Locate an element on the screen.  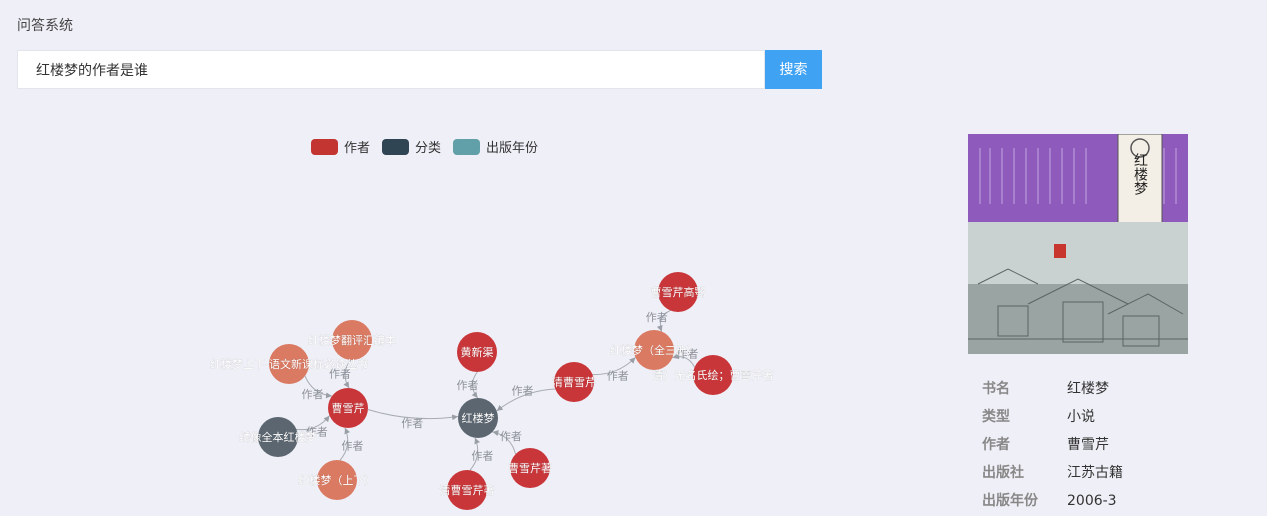
info-key: 作者 is located at coordinates (996, 445).